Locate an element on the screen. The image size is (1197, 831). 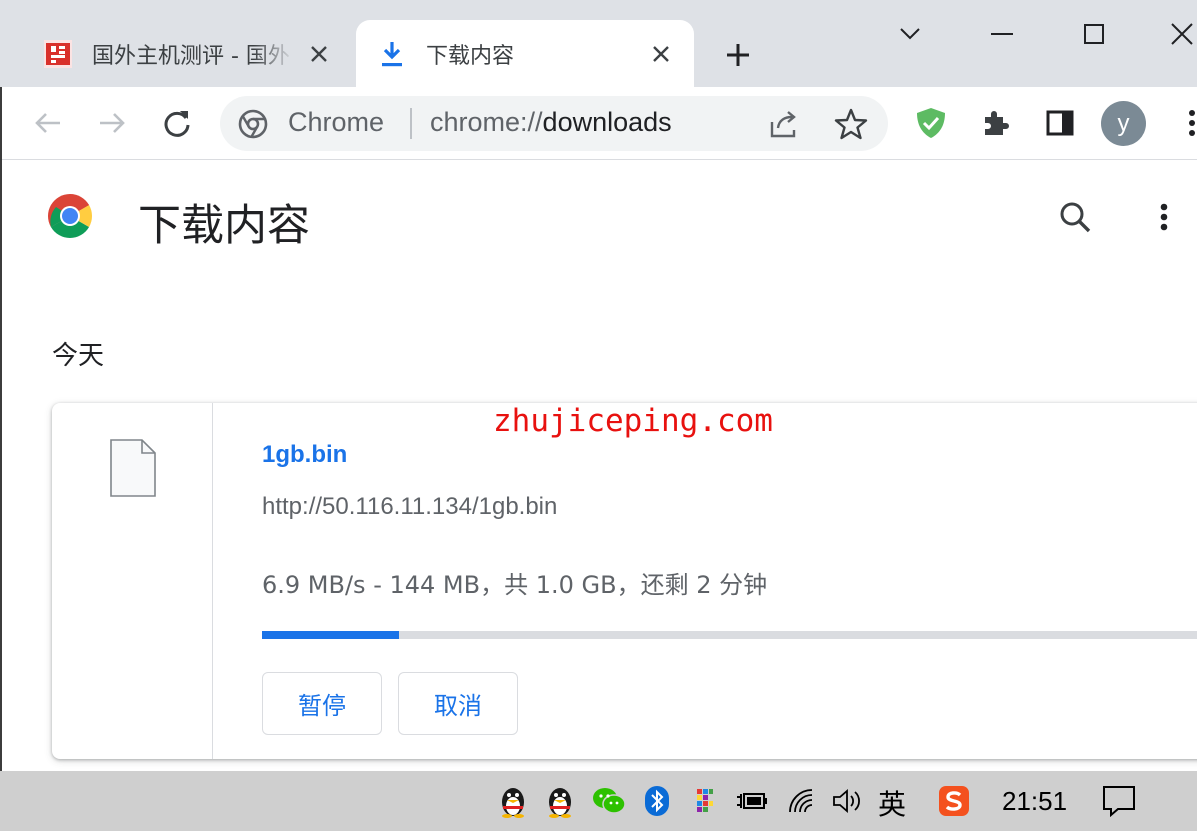
page-more-icon is located at coordinates (1164, 217).